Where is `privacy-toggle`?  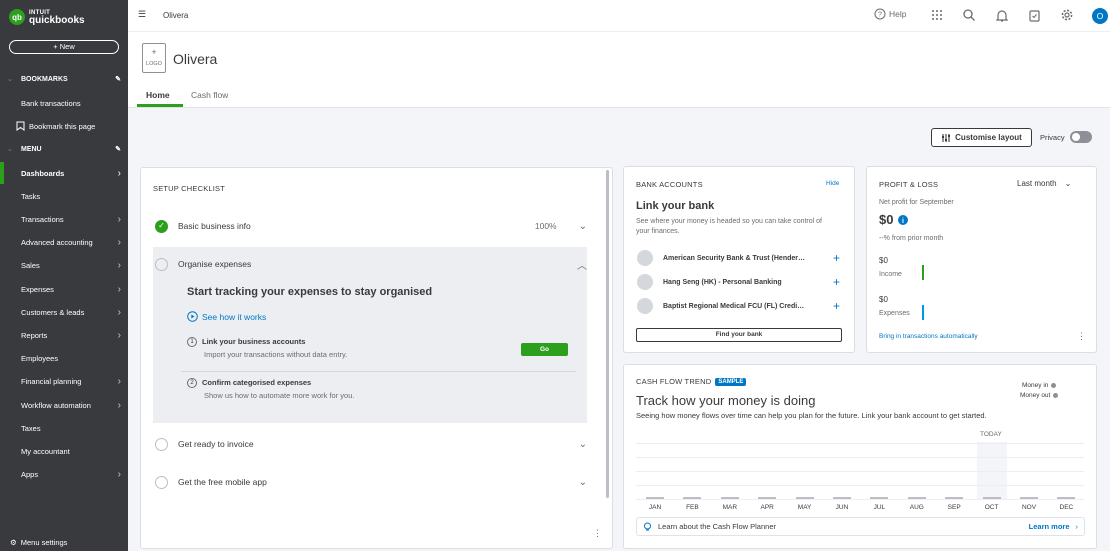 privacy-toggle is located at coordinates (1081, 137).